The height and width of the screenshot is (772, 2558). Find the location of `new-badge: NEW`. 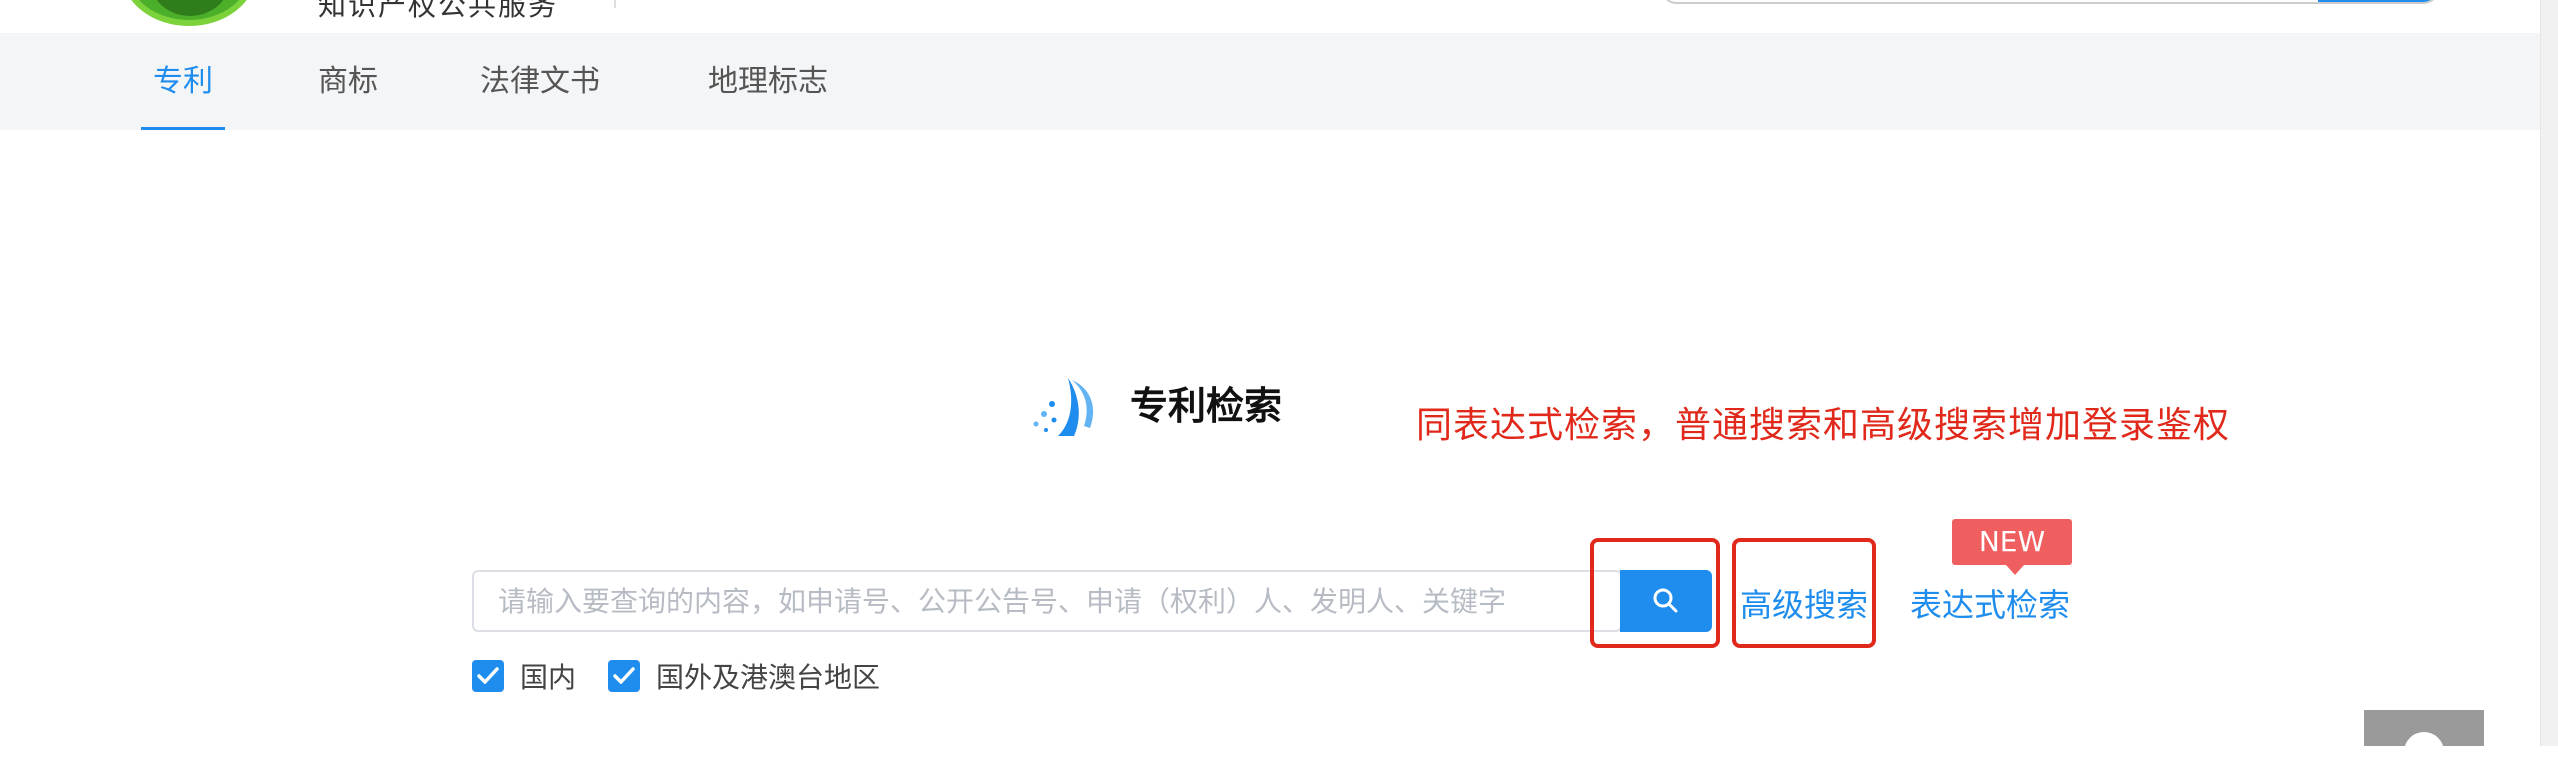

new-badge: NEW is located at coordinates (2012, 547).